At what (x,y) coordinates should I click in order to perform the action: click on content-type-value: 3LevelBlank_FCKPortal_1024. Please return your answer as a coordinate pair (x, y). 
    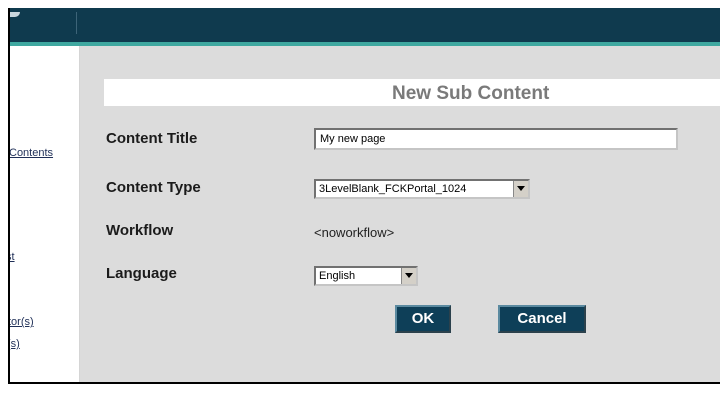
    Looking at the image, I should click on (393, 189).